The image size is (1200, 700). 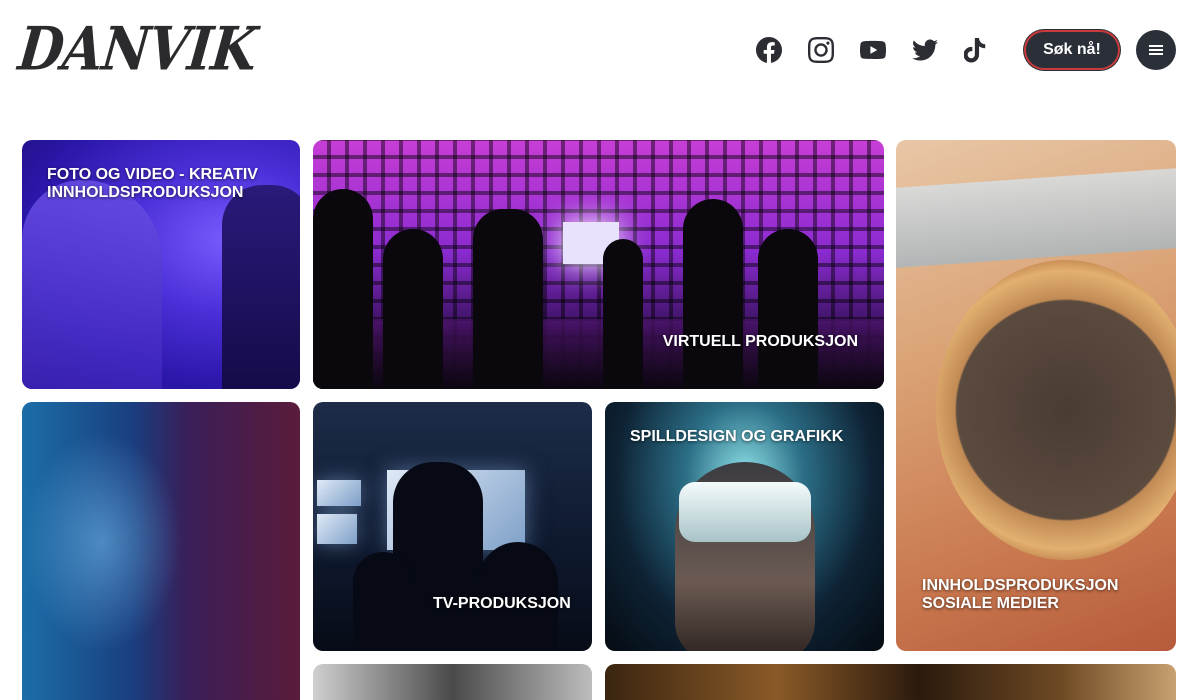 I want to click on menu-button, so click(x=1156, y=50).